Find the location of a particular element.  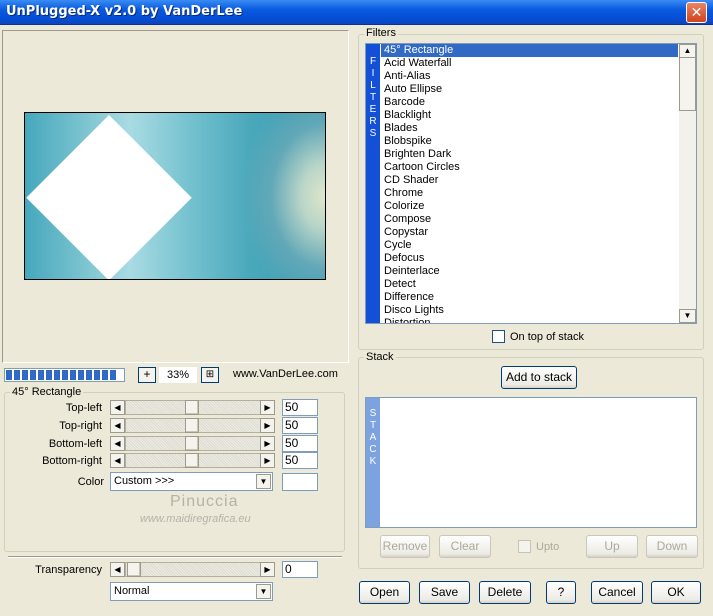

slider-bottom-left-left-arrow: ◀ is located at coordinates (117, 443).